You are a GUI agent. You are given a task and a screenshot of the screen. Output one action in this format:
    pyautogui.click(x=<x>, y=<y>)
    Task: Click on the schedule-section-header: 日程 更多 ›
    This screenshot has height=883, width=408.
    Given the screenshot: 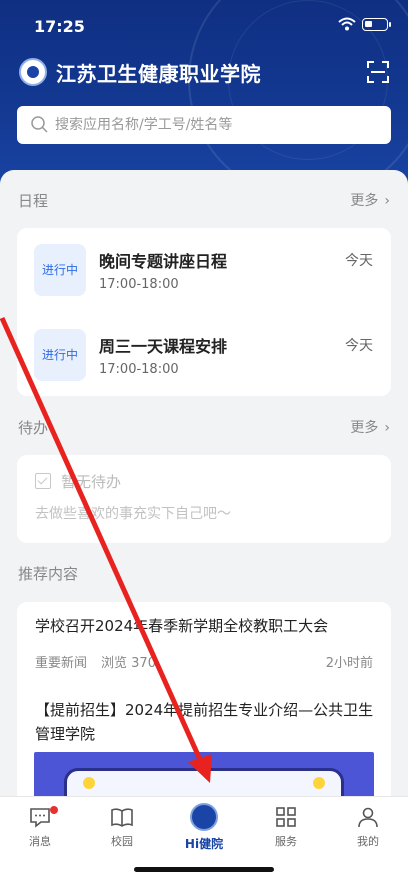 What is the action you would take?
    pyautogui.click(x=204, y=202)
    